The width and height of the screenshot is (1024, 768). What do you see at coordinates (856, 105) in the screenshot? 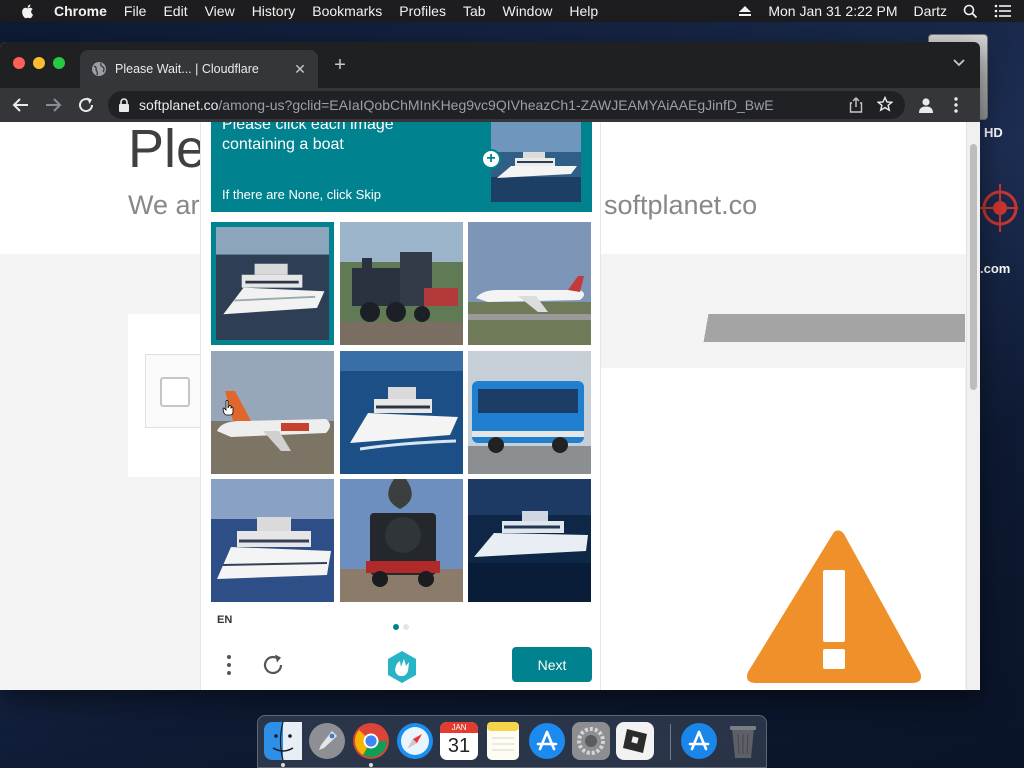
I see `share-icon` at bounding box center [856, 105].